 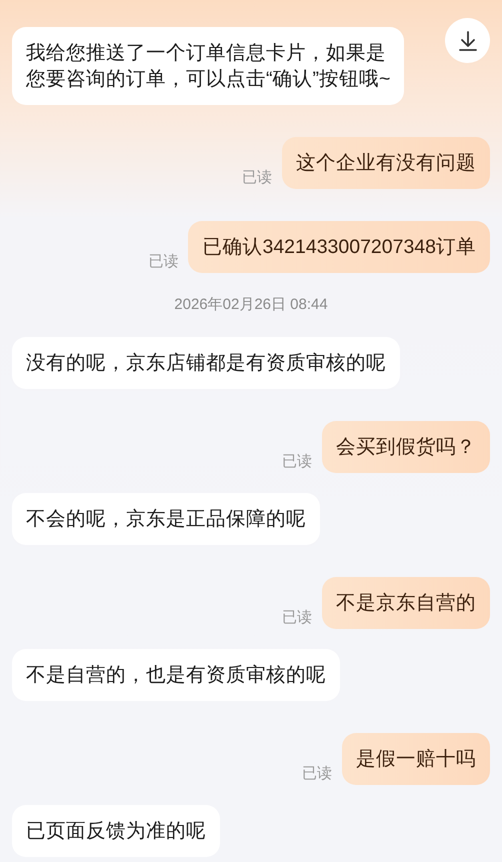 What do you see at coordinates (116, 831) in the screenshot?
I see `agent-message: 已页面反馈为准的呢` at bounding box center [116, 831].